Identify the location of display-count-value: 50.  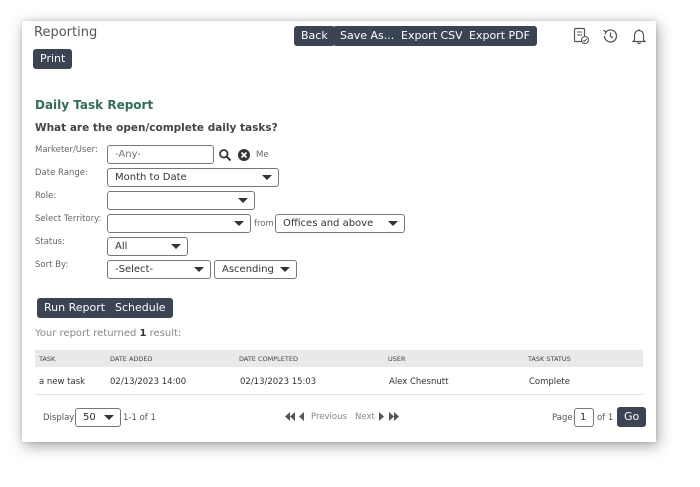
(89, 417).